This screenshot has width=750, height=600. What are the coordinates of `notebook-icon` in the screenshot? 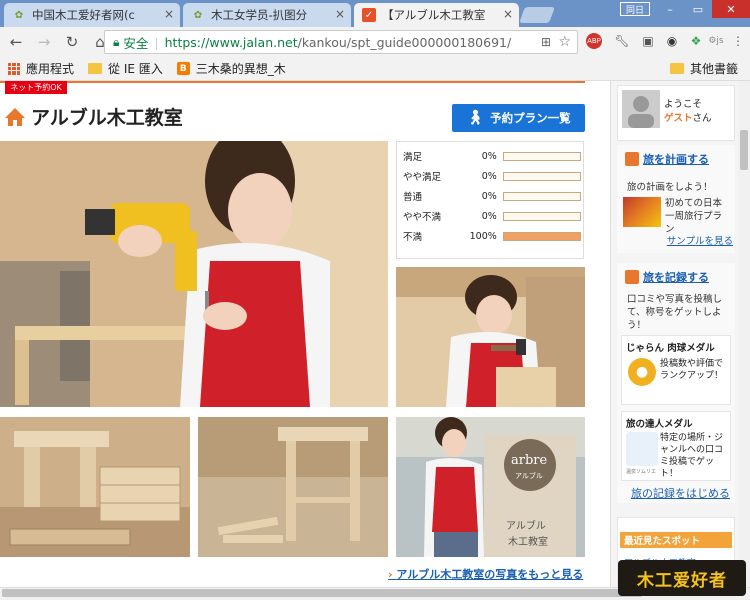 It's located at (632, 159).